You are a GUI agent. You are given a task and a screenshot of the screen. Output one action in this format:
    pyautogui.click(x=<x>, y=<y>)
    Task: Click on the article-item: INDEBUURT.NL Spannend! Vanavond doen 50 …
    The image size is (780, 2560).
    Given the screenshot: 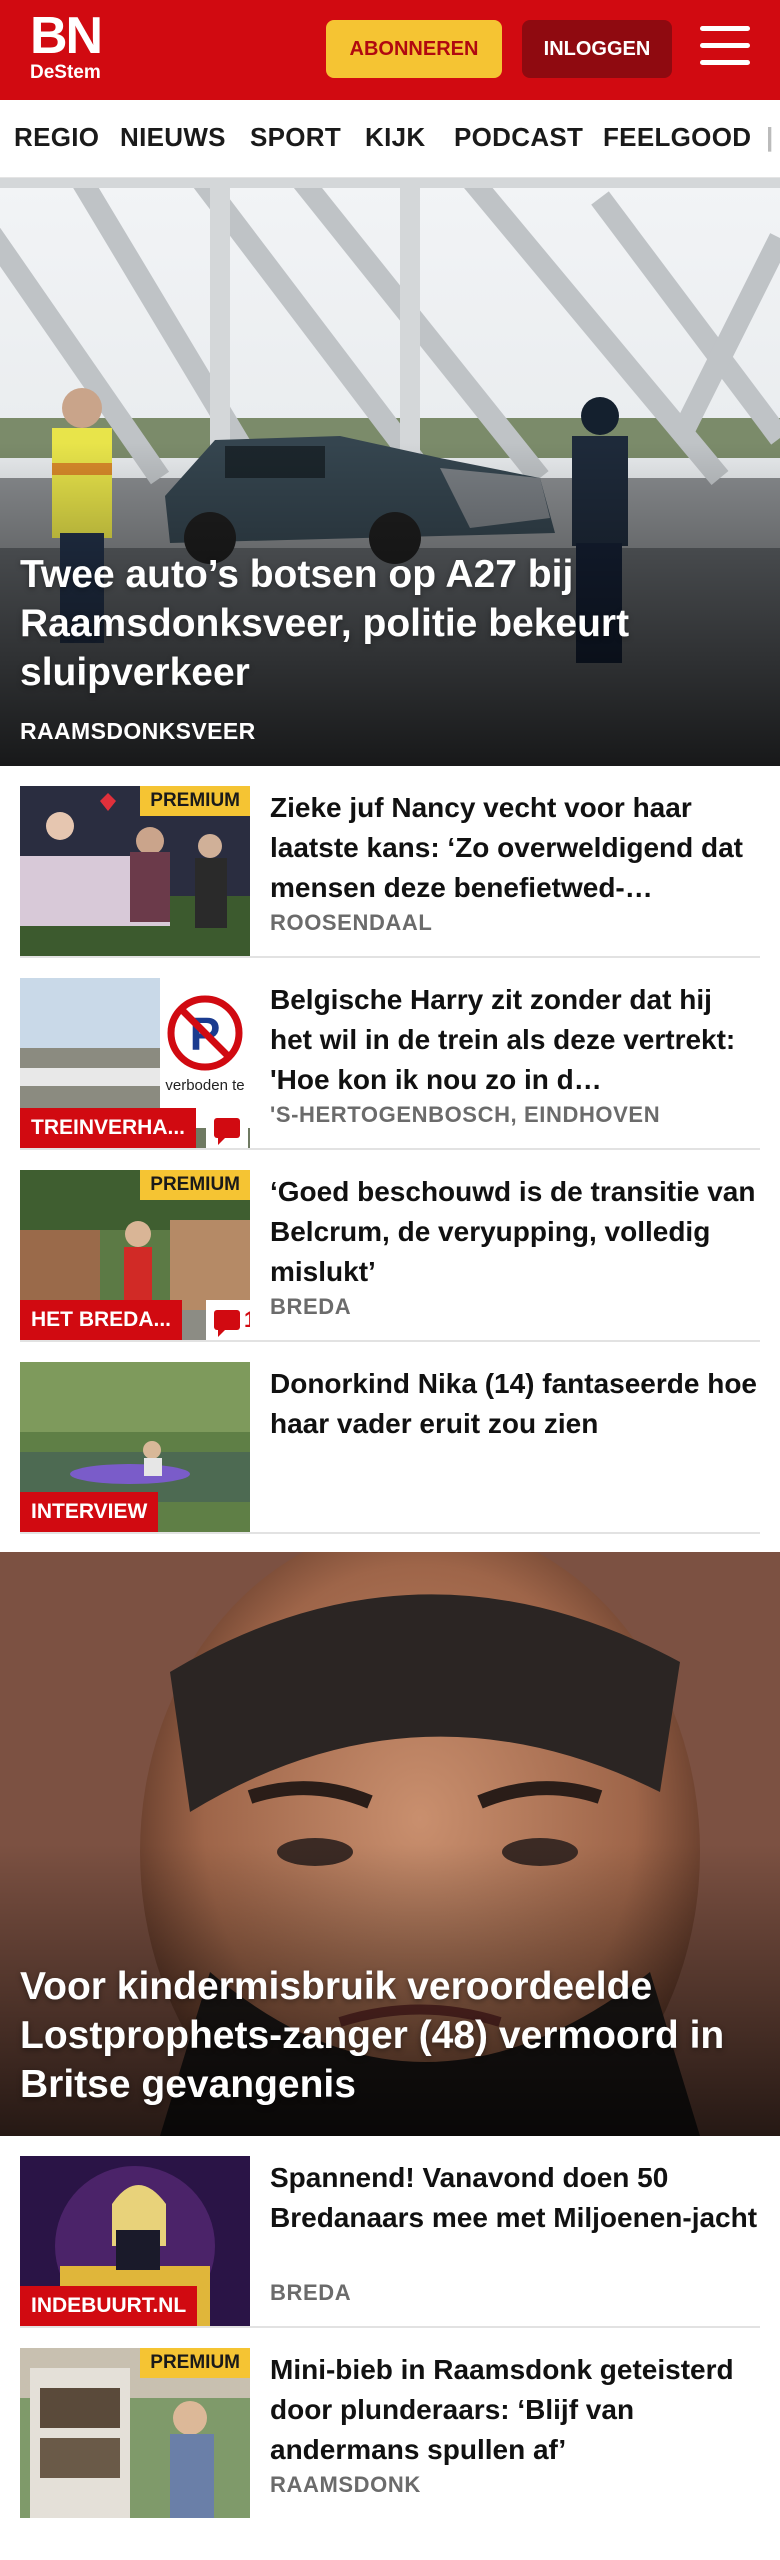 What is the action you would take?
    pyautogui.click(x=390, y=2232)
    